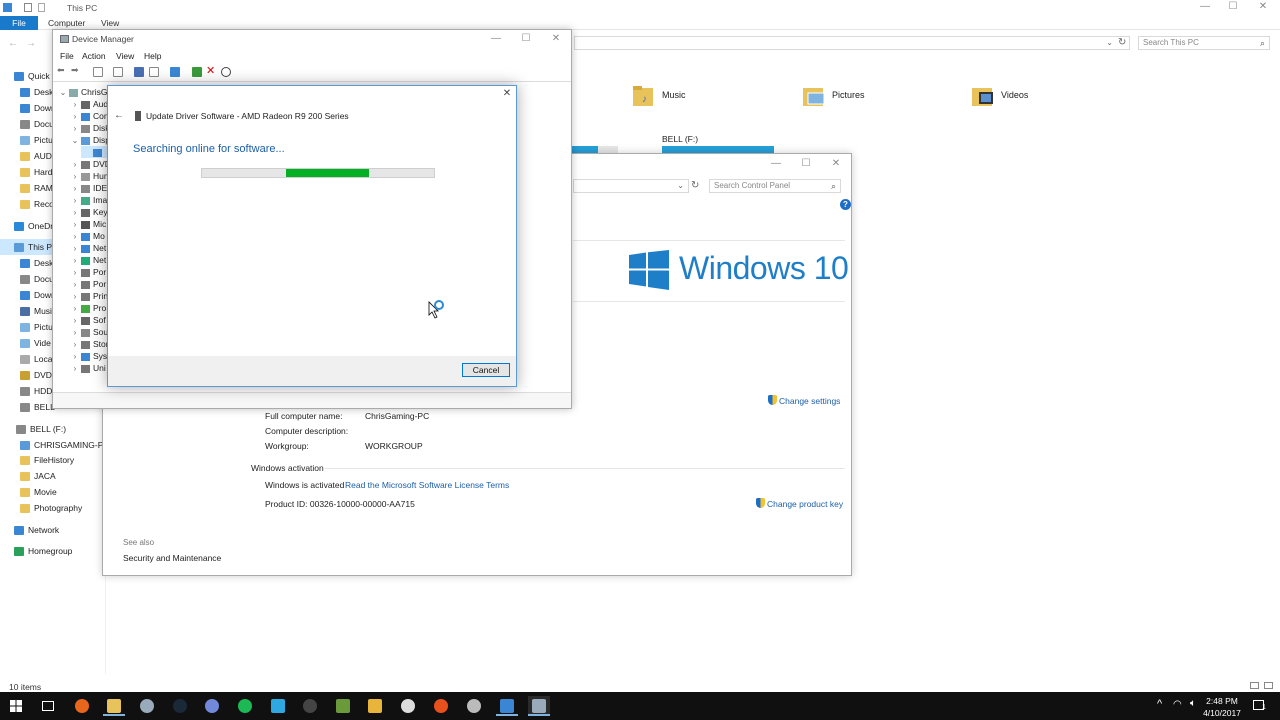 The height and width of the screenshot is (720, 1280). What do you see at coordinates (809, 401) in the screenshot?
I see `change-settings-link: Change settings` at bounding box center [809, 401].